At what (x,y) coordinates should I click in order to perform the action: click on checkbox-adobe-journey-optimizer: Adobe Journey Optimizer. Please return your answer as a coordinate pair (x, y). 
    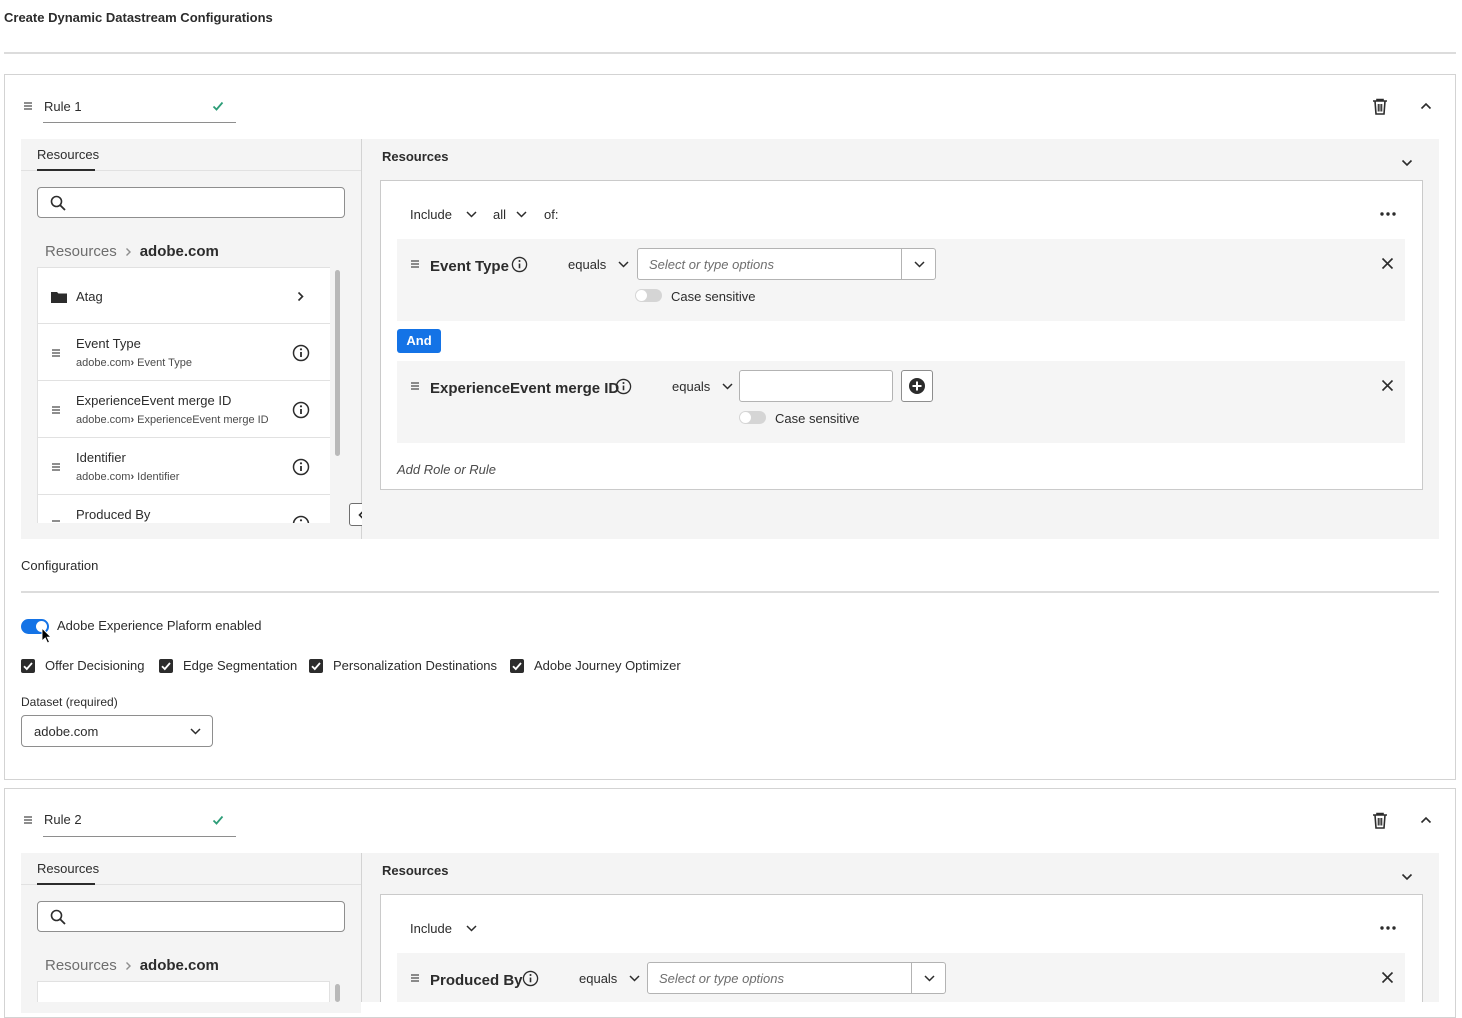
    Looking at the image, I should click on (595, 665).